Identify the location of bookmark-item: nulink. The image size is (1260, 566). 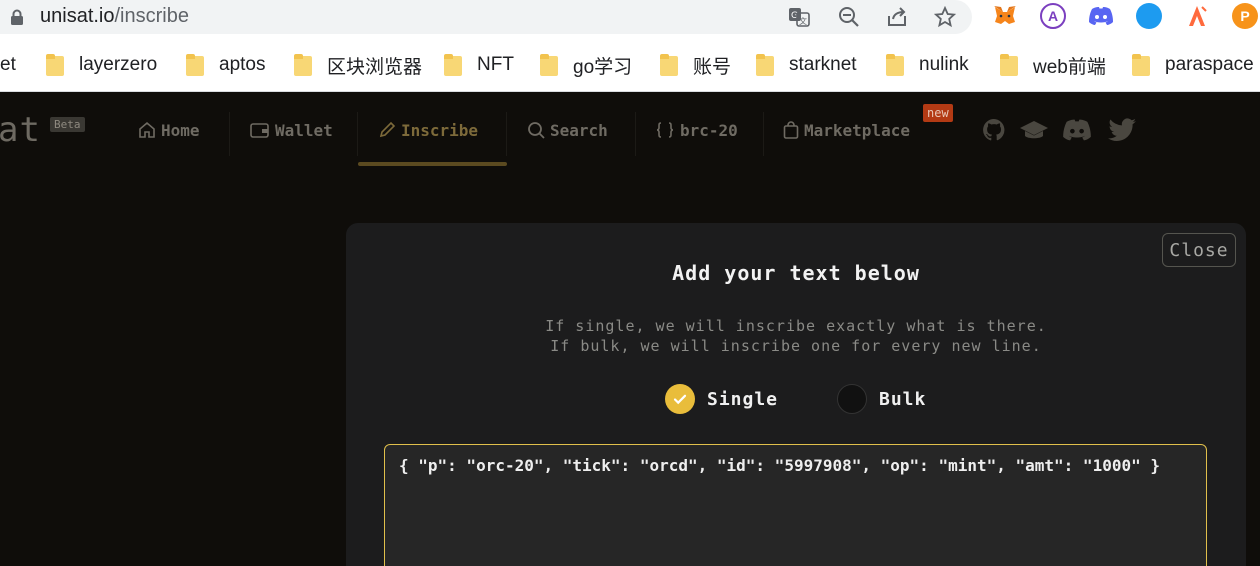
(927, 65).